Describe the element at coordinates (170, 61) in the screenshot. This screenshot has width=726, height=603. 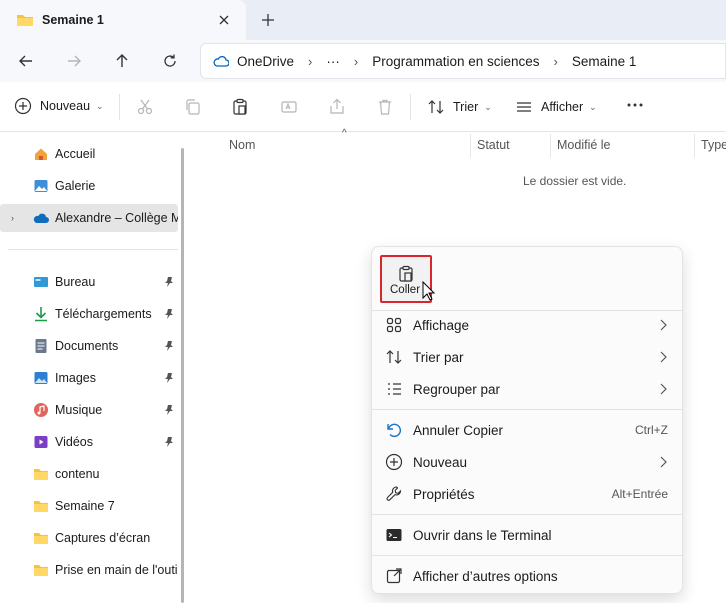
I see `refresh-button` at that location.